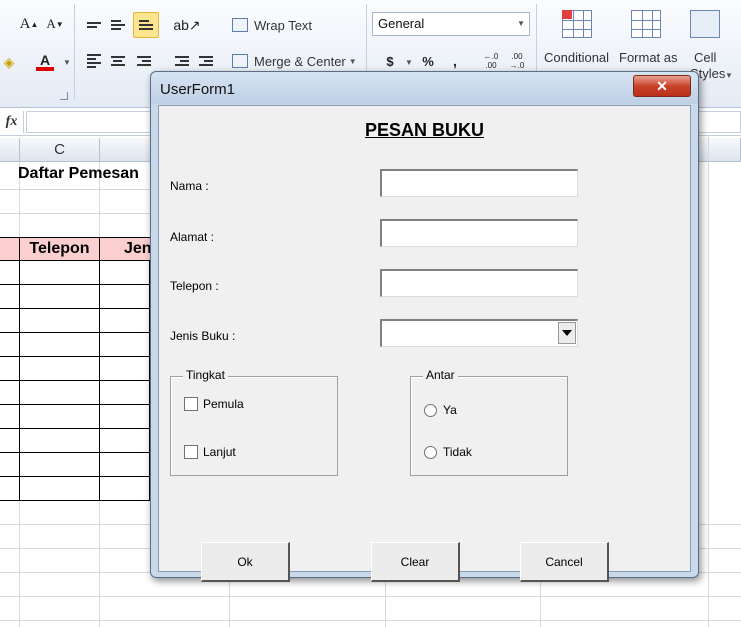 Image resolution: width=741 pixels, height=627 pixels. Describe the element at coordinates (59, 249) in the screenshot. I see `table-header-telepon: Telepon` at that location.